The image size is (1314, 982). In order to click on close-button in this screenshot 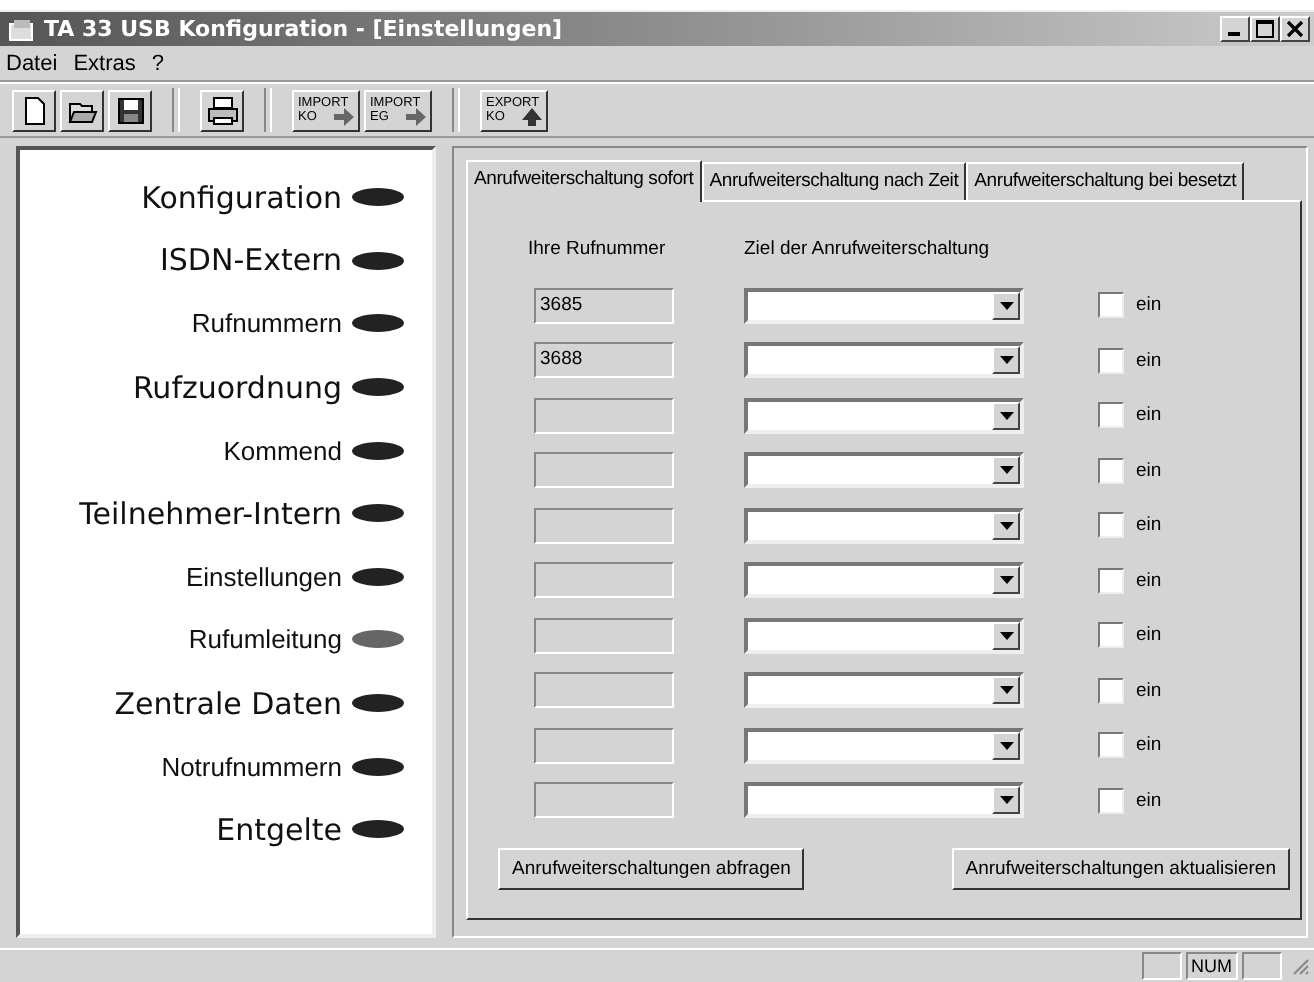, I will do `click(1295, 29)`.